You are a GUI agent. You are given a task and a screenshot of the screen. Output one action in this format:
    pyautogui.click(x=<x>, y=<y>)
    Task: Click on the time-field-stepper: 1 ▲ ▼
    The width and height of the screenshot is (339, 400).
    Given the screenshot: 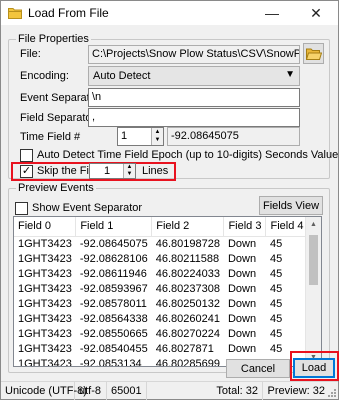 What is the action you would take?
    pyautogui.click(x=140, y=136)
    